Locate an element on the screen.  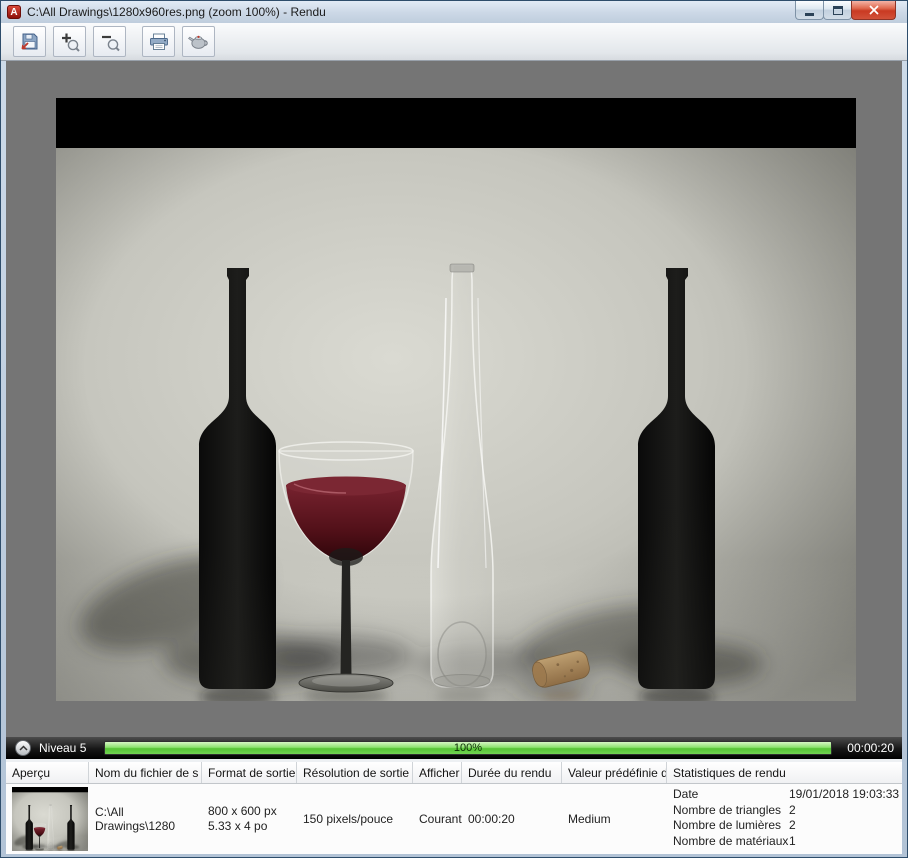
render-teapot-button is located at coordinates (198, 41).